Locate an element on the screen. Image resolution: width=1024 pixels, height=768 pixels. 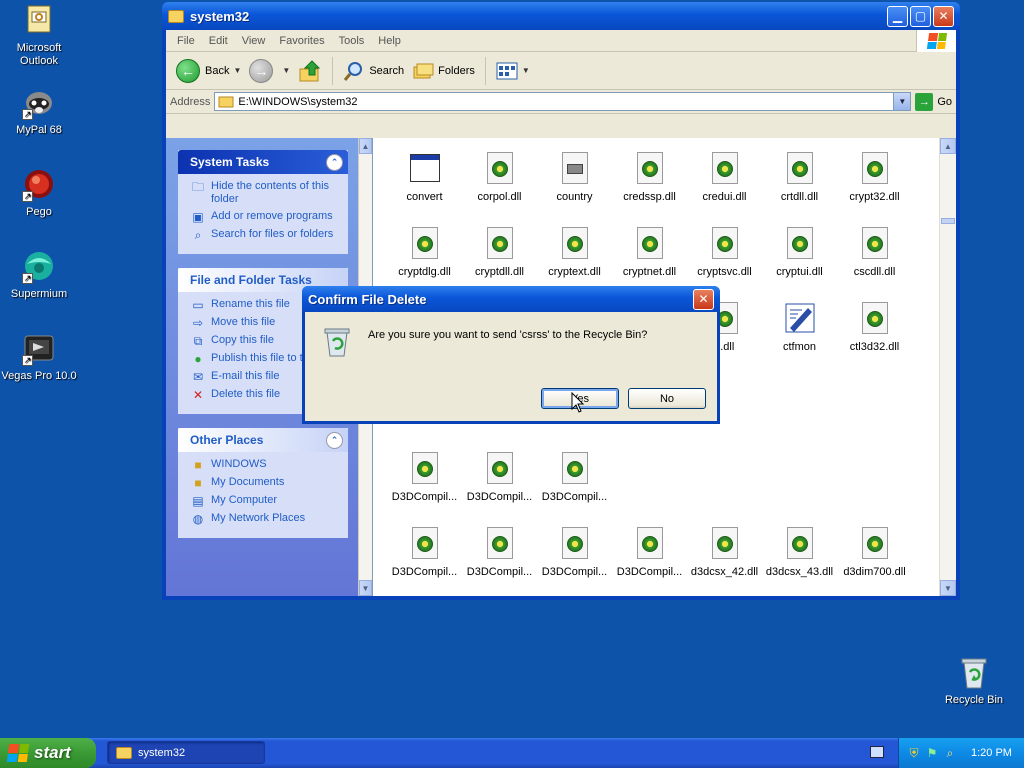
scroll-thumb is located at coordinates (948, 221).